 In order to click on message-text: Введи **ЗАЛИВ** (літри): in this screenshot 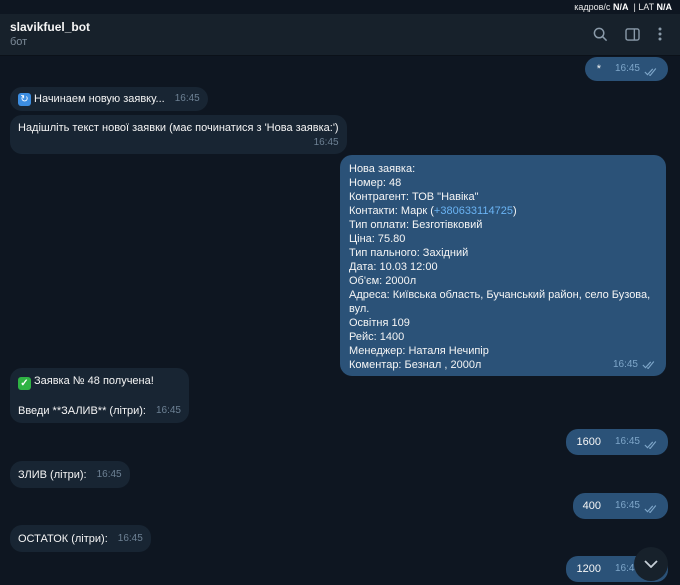, I will do `click(82, 411)`.